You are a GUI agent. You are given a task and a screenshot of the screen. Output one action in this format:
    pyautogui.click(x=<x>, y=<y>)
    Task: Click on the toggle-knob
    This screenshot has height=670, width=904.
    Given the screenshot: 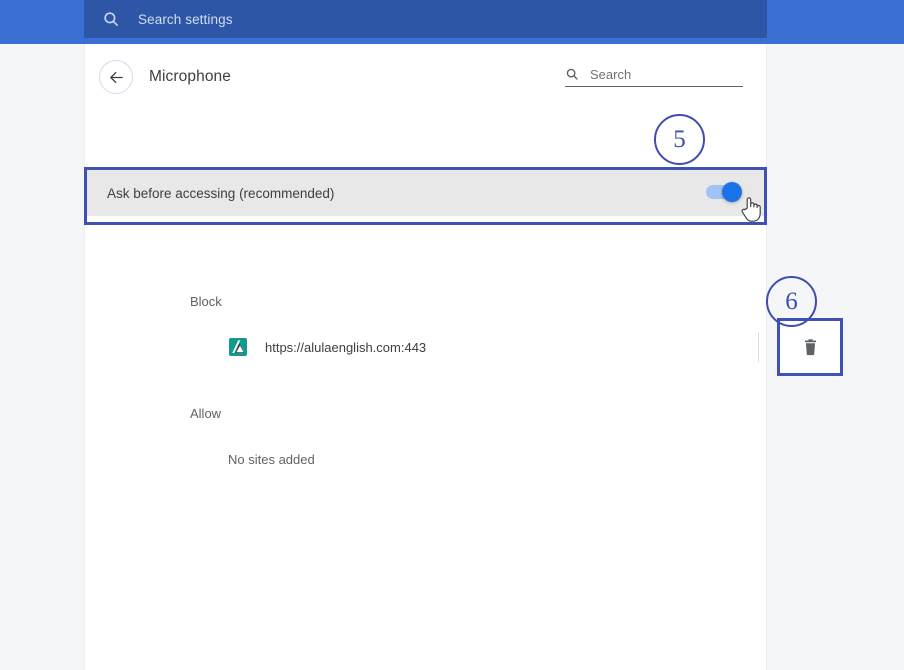 What is the action you would take?
    pyautogui.click(x=732, y=192)
    